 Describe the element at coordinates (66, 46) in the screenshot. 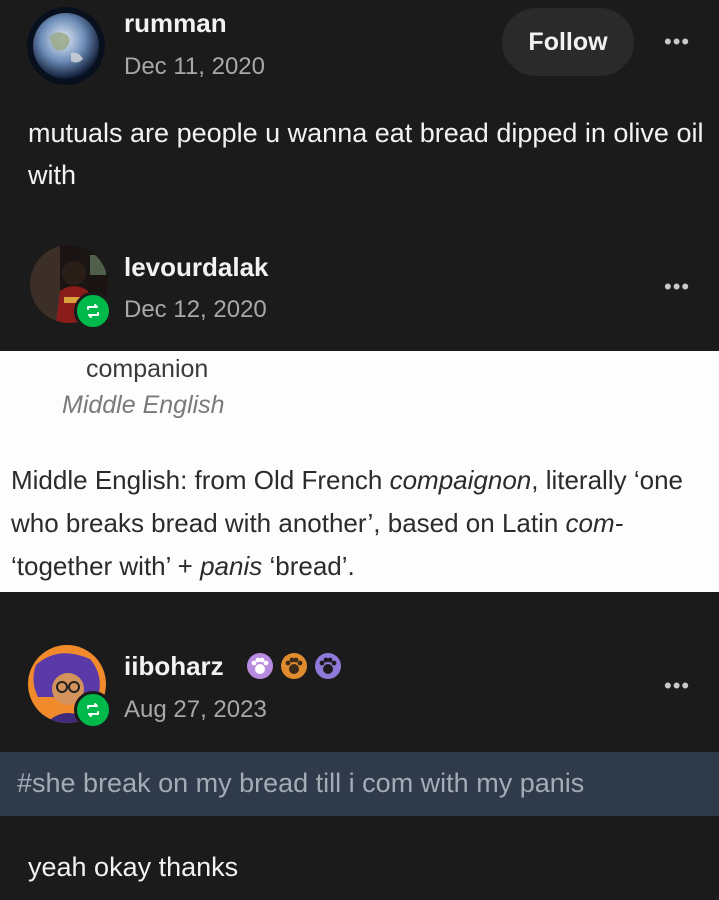

I see `avatar` at that location.